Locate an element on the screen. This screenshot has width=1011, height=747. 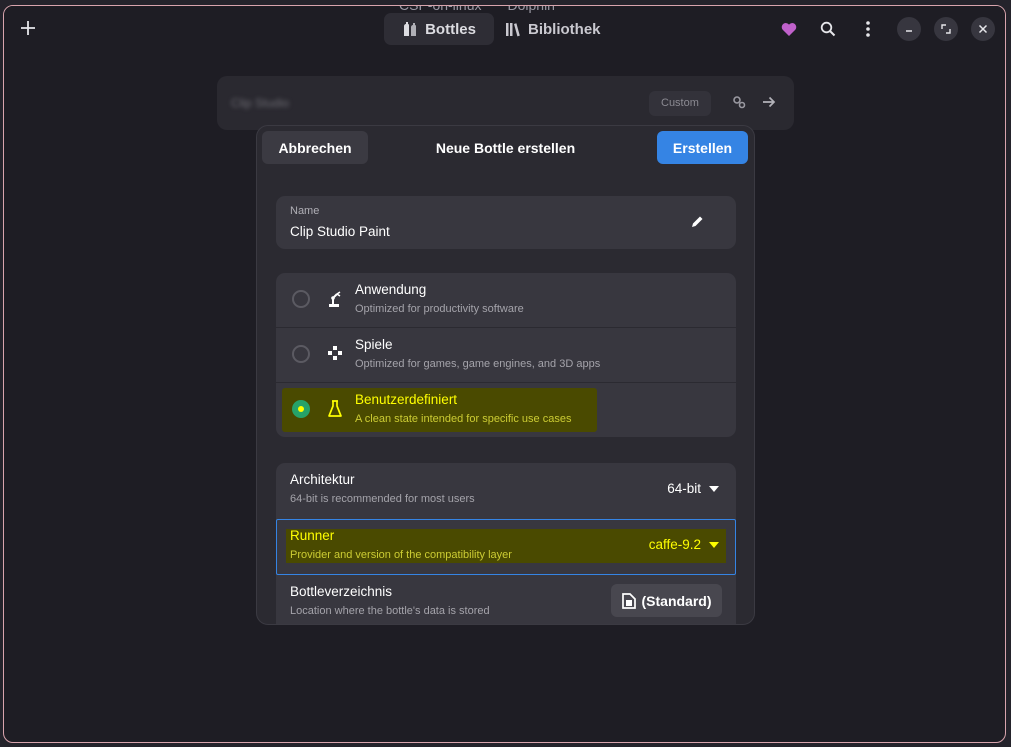
search-button is located at coordinates (828, 29).